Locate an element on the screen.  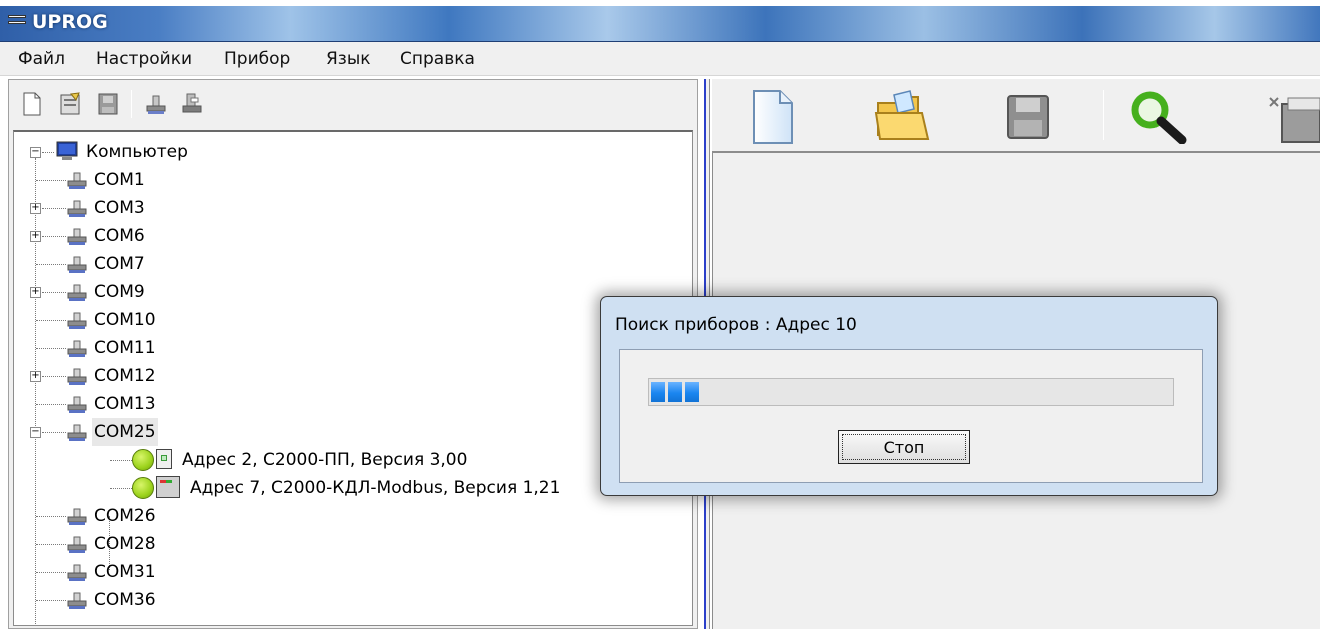
tree-node-com13: COM13 is located at coordinates (164, 404).